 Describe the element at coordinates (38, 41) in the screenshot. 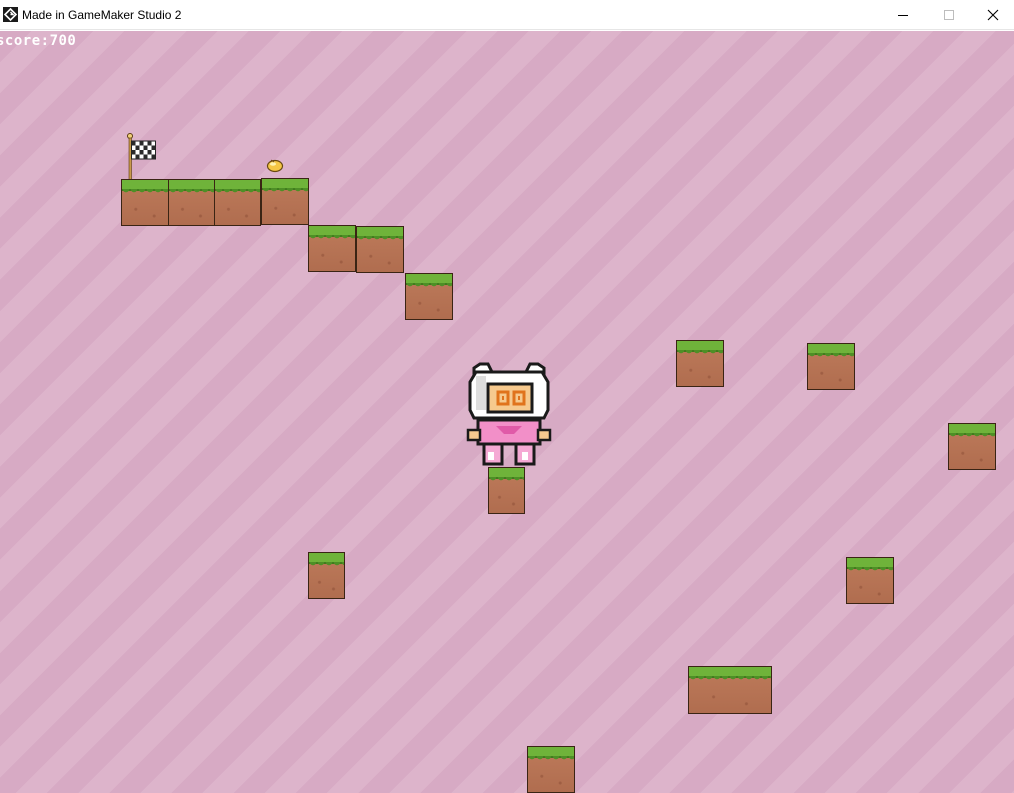

I see `score-counter: score:700` at that location.